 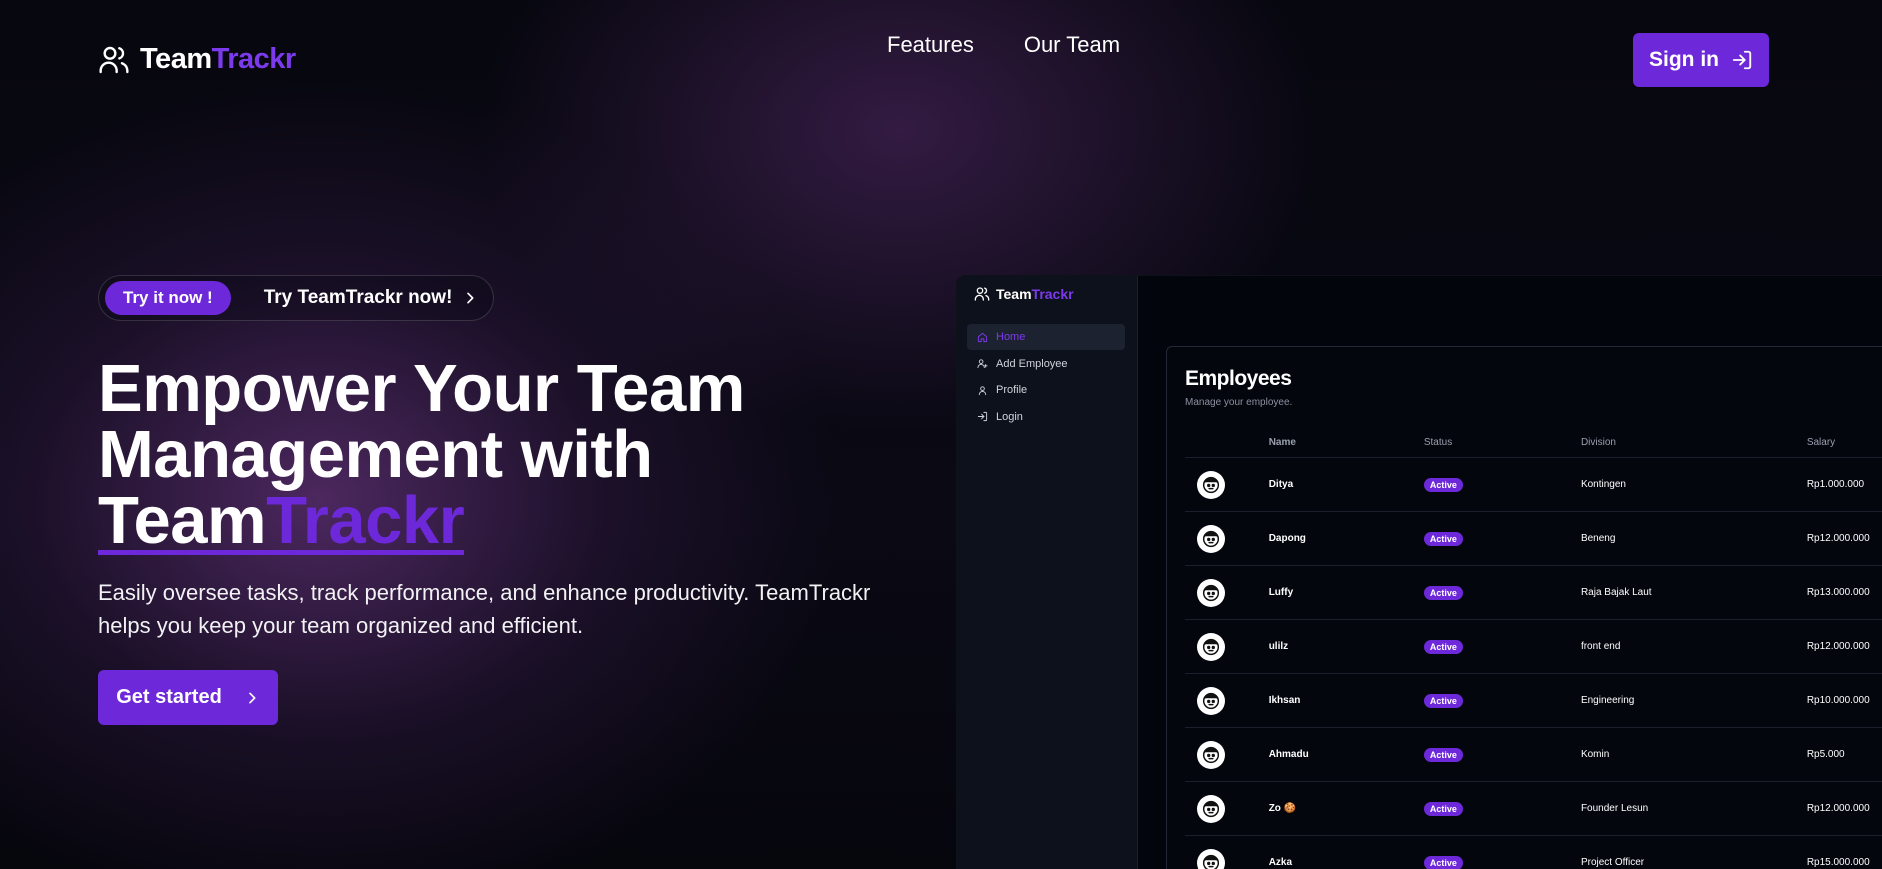 I want to click on chevron-right-icon, so click(x=470, y=298).